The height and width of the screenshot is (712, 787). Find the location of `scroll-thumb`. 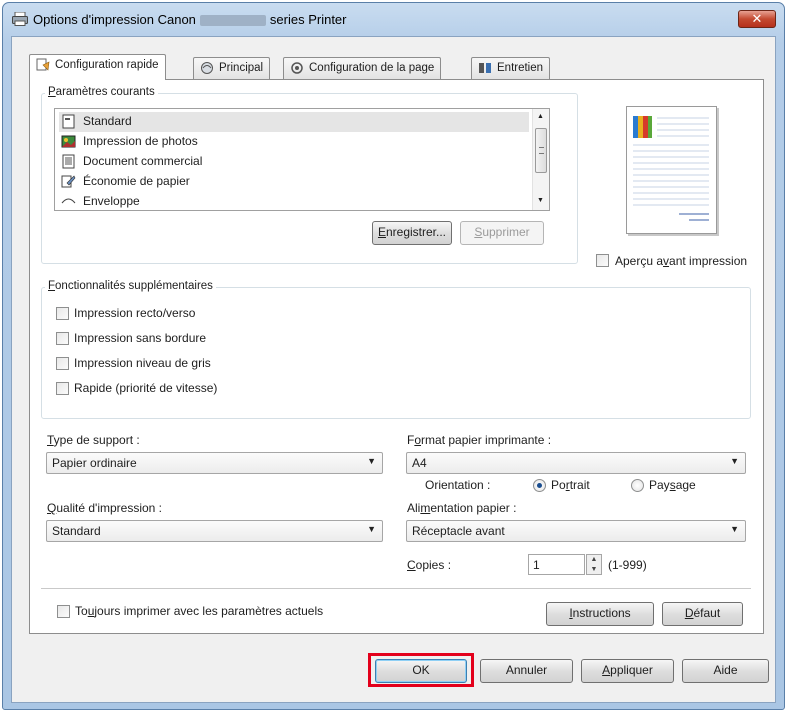

scroll-thumb is located at coordinates (541, 150).